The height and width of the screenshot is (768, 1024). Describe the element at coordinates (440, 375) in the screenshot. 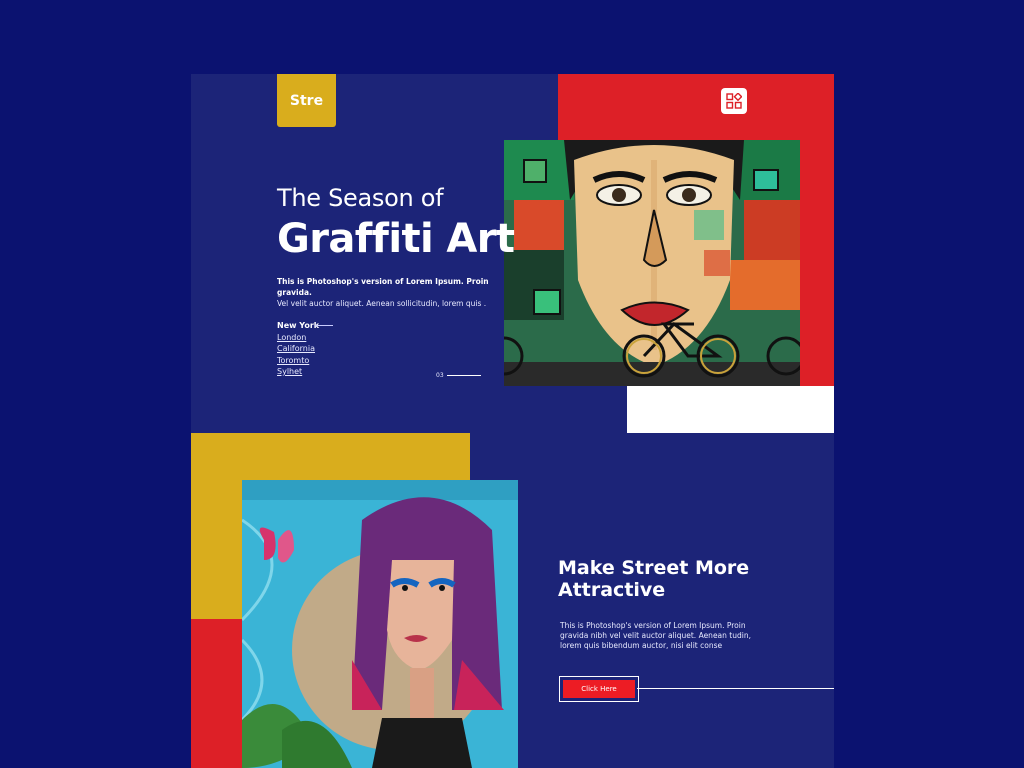

I see `slide-counter: 03` at that location.